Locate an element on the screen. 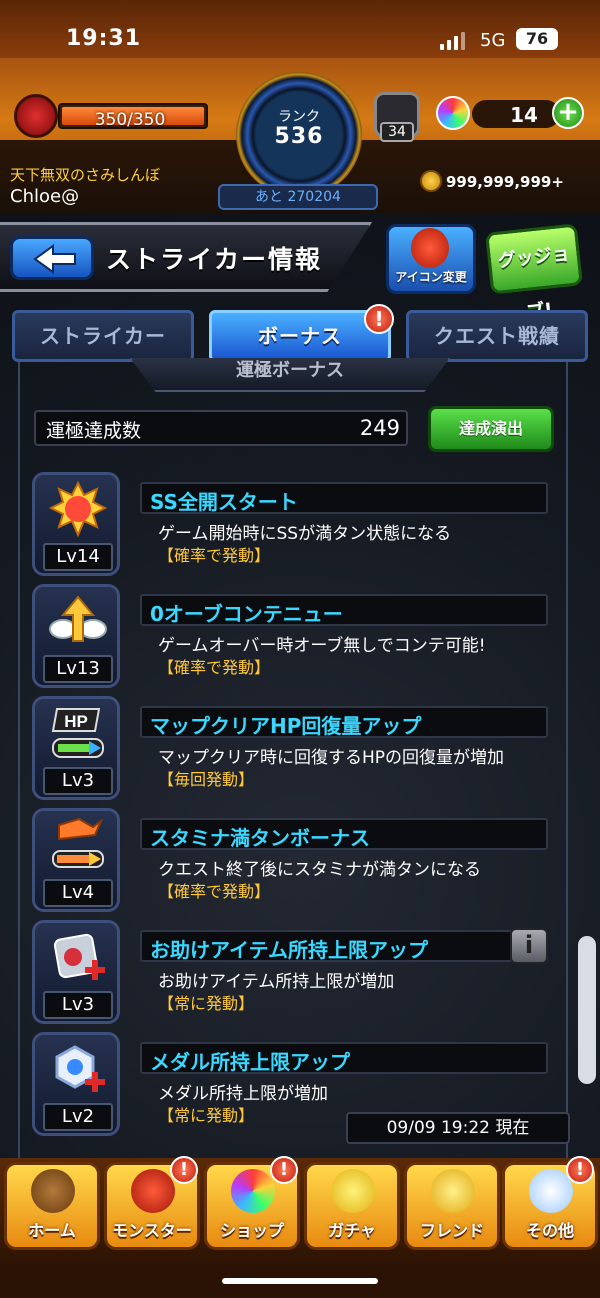 The image size is (600, 1298). bonus-icon-frame: Lv3 is located at coordinates (76, 972).